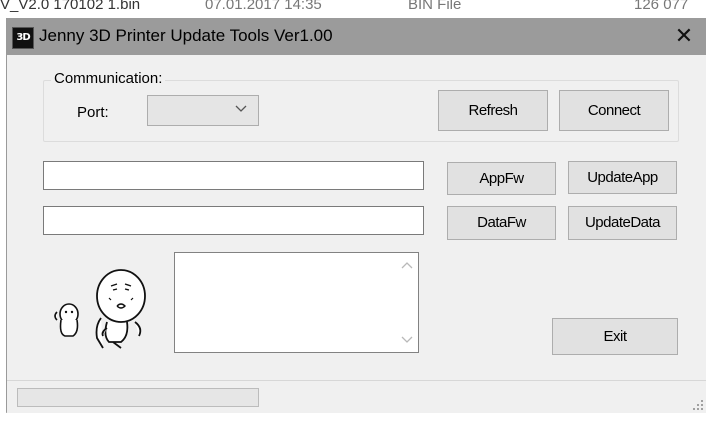 The height and width of the screenshot is (425, 706). What do you see at coordinates (23, 38) in the screenshot?
I see `app-icon: 3D` at bounding box center [23, 38].